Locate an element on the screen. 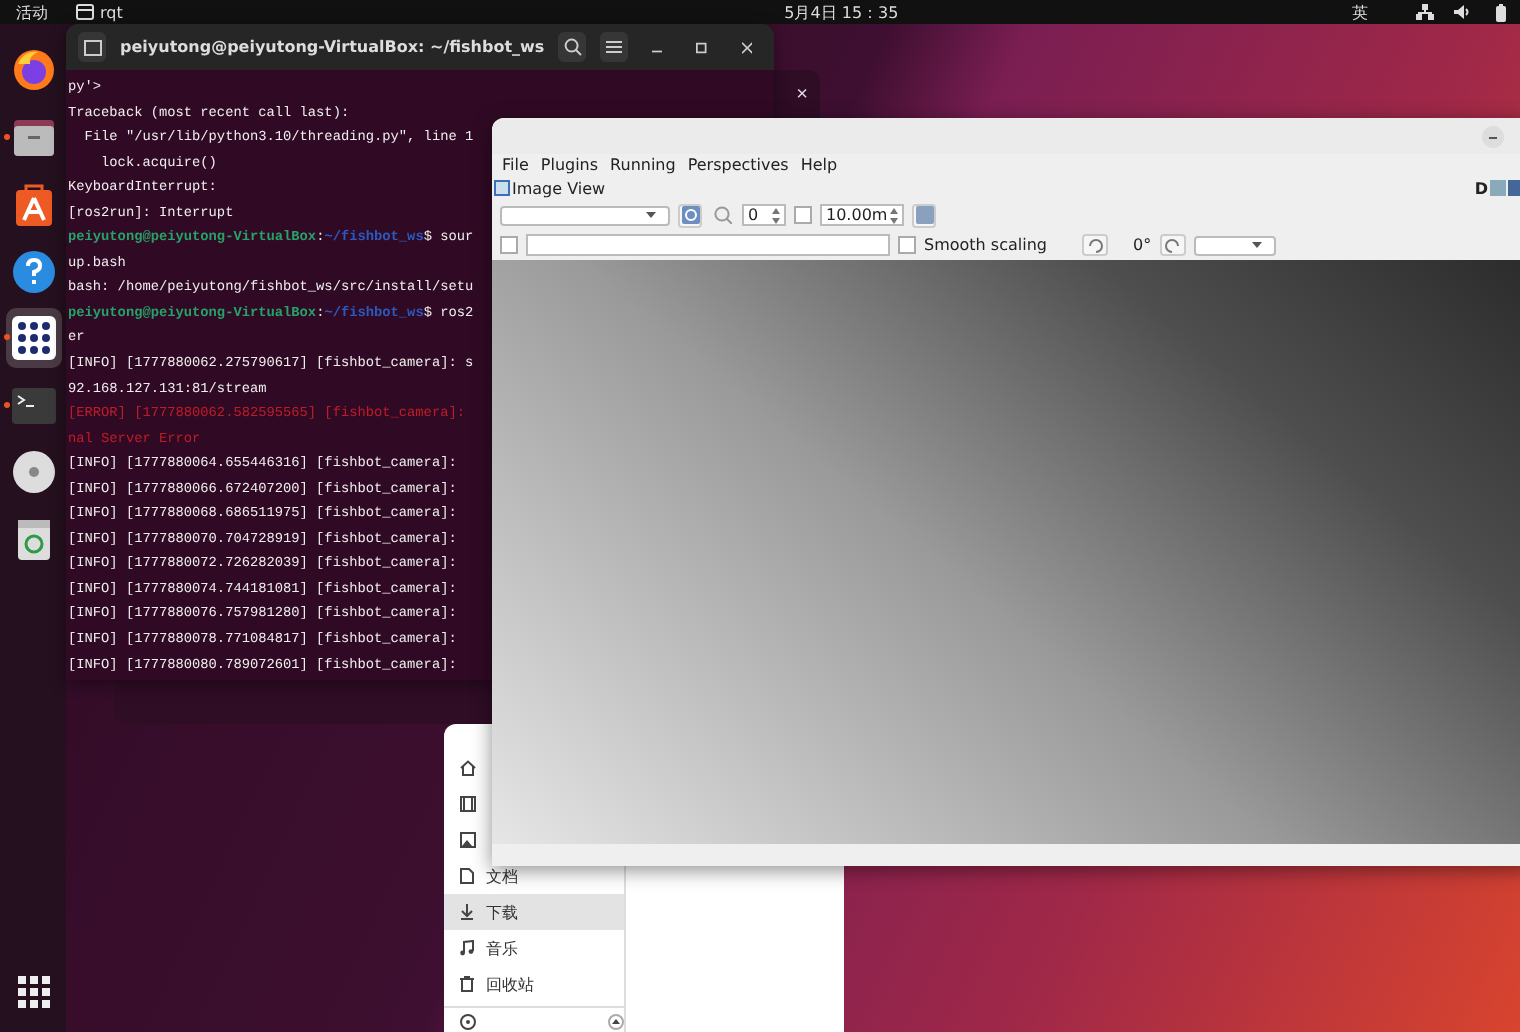  activities-button: 活动 is located at coordinates (40, 12).